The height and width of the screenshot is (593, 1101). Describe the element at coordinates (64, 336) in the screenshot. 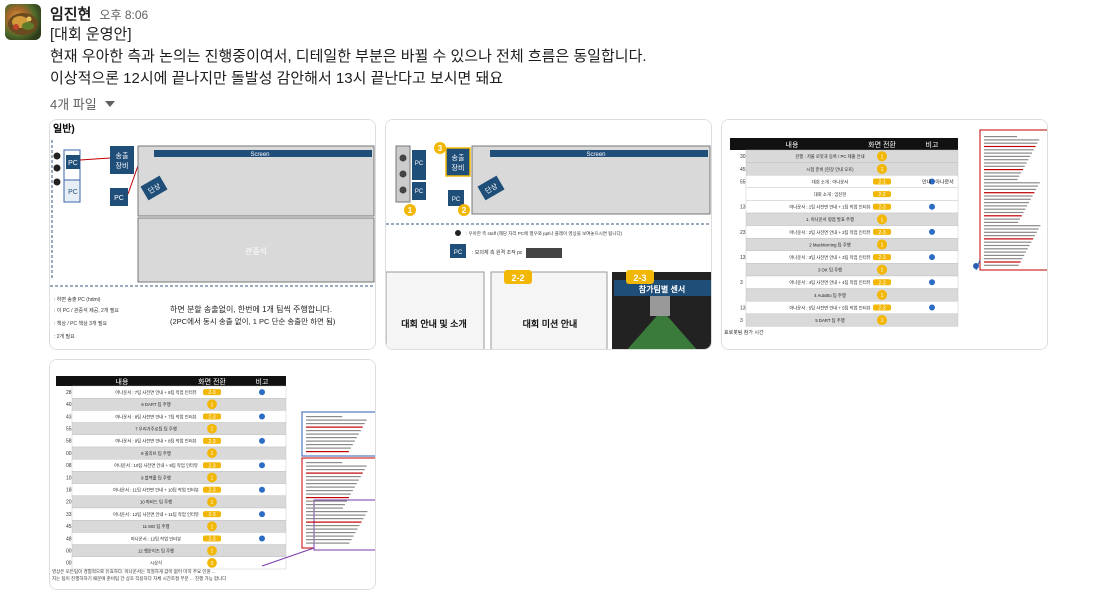

I see `legend-line-4: : 2개 필요` at that location.